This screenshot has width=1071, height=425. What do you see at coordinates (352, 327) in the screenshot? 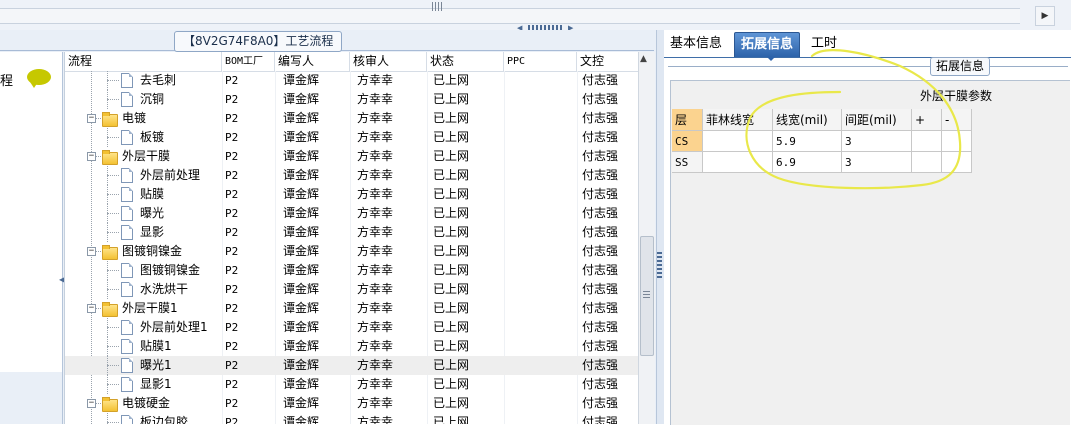
I see `table-row: 外层前处理1 P2 谭金辉 方幸幸 已上网 付志强` at bounding box center [352, 327].